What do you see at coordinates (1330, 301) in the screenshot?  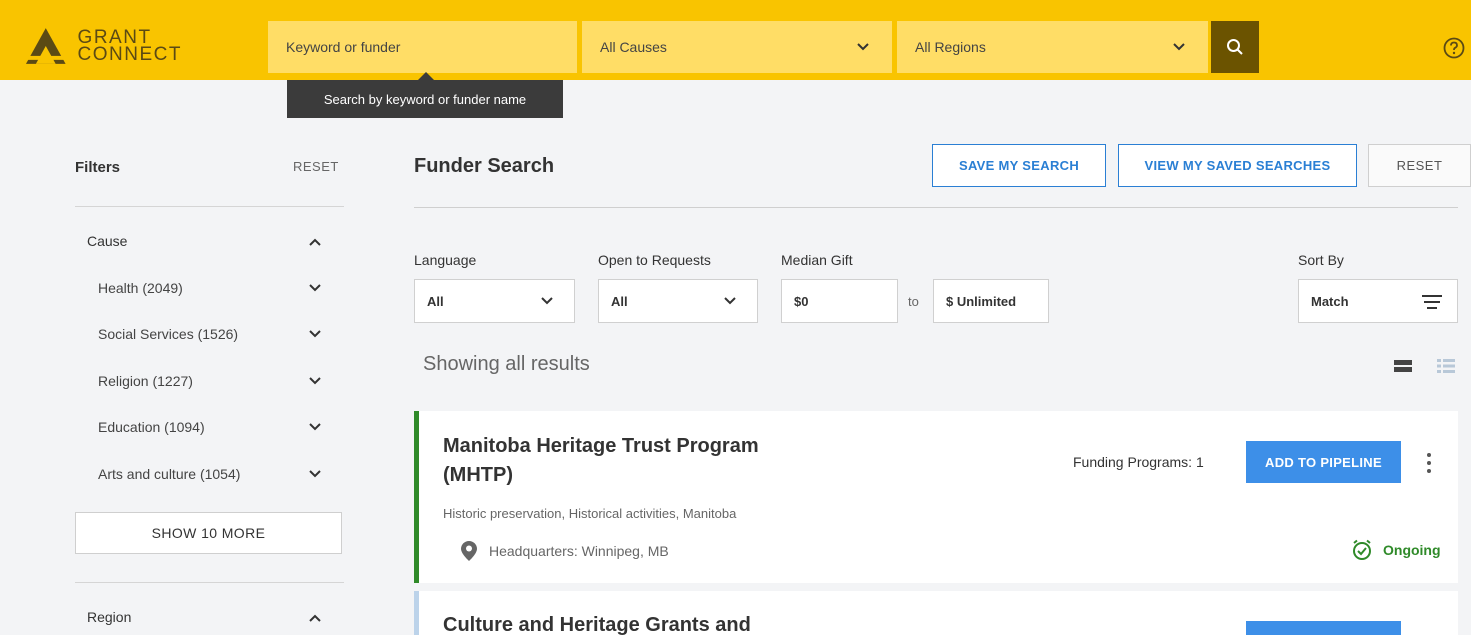 I see `sort-select-value: Match` at bounding box center [1330, 301].